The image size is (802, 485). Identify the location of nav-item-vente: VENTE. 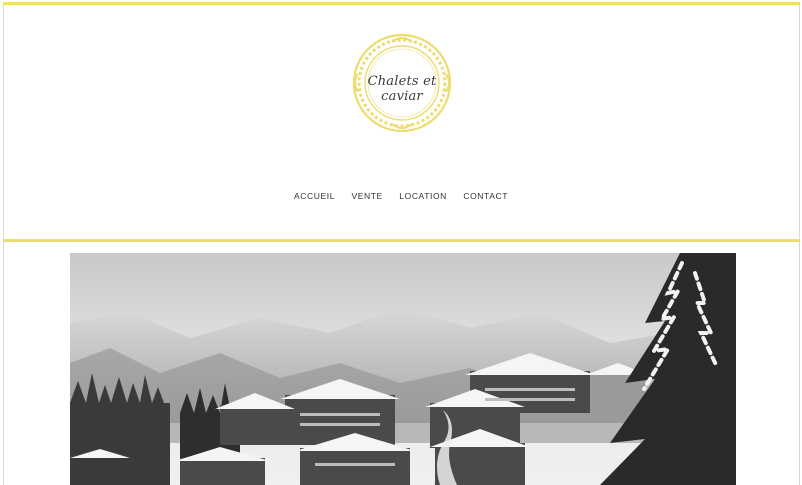
(366, 196).